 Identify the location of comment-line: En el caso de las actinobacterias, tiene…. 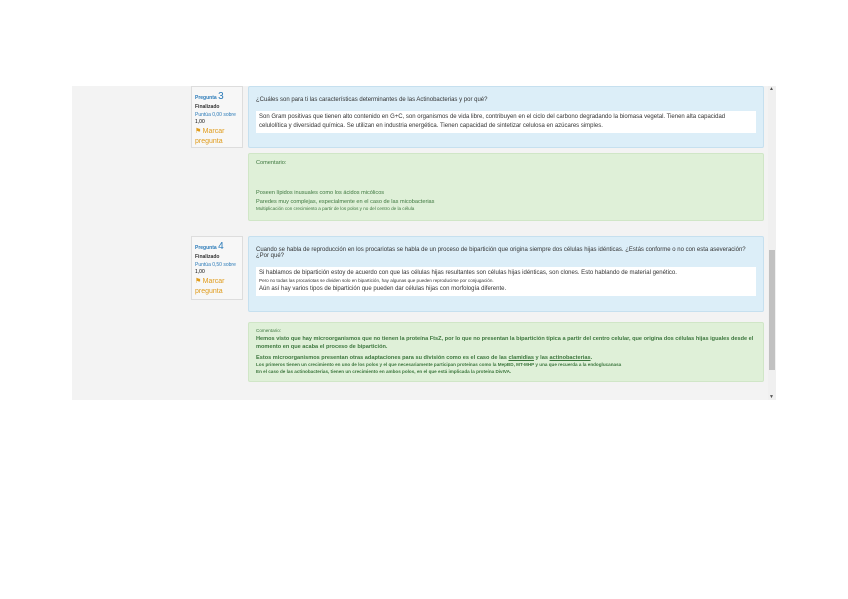
(384, 371).